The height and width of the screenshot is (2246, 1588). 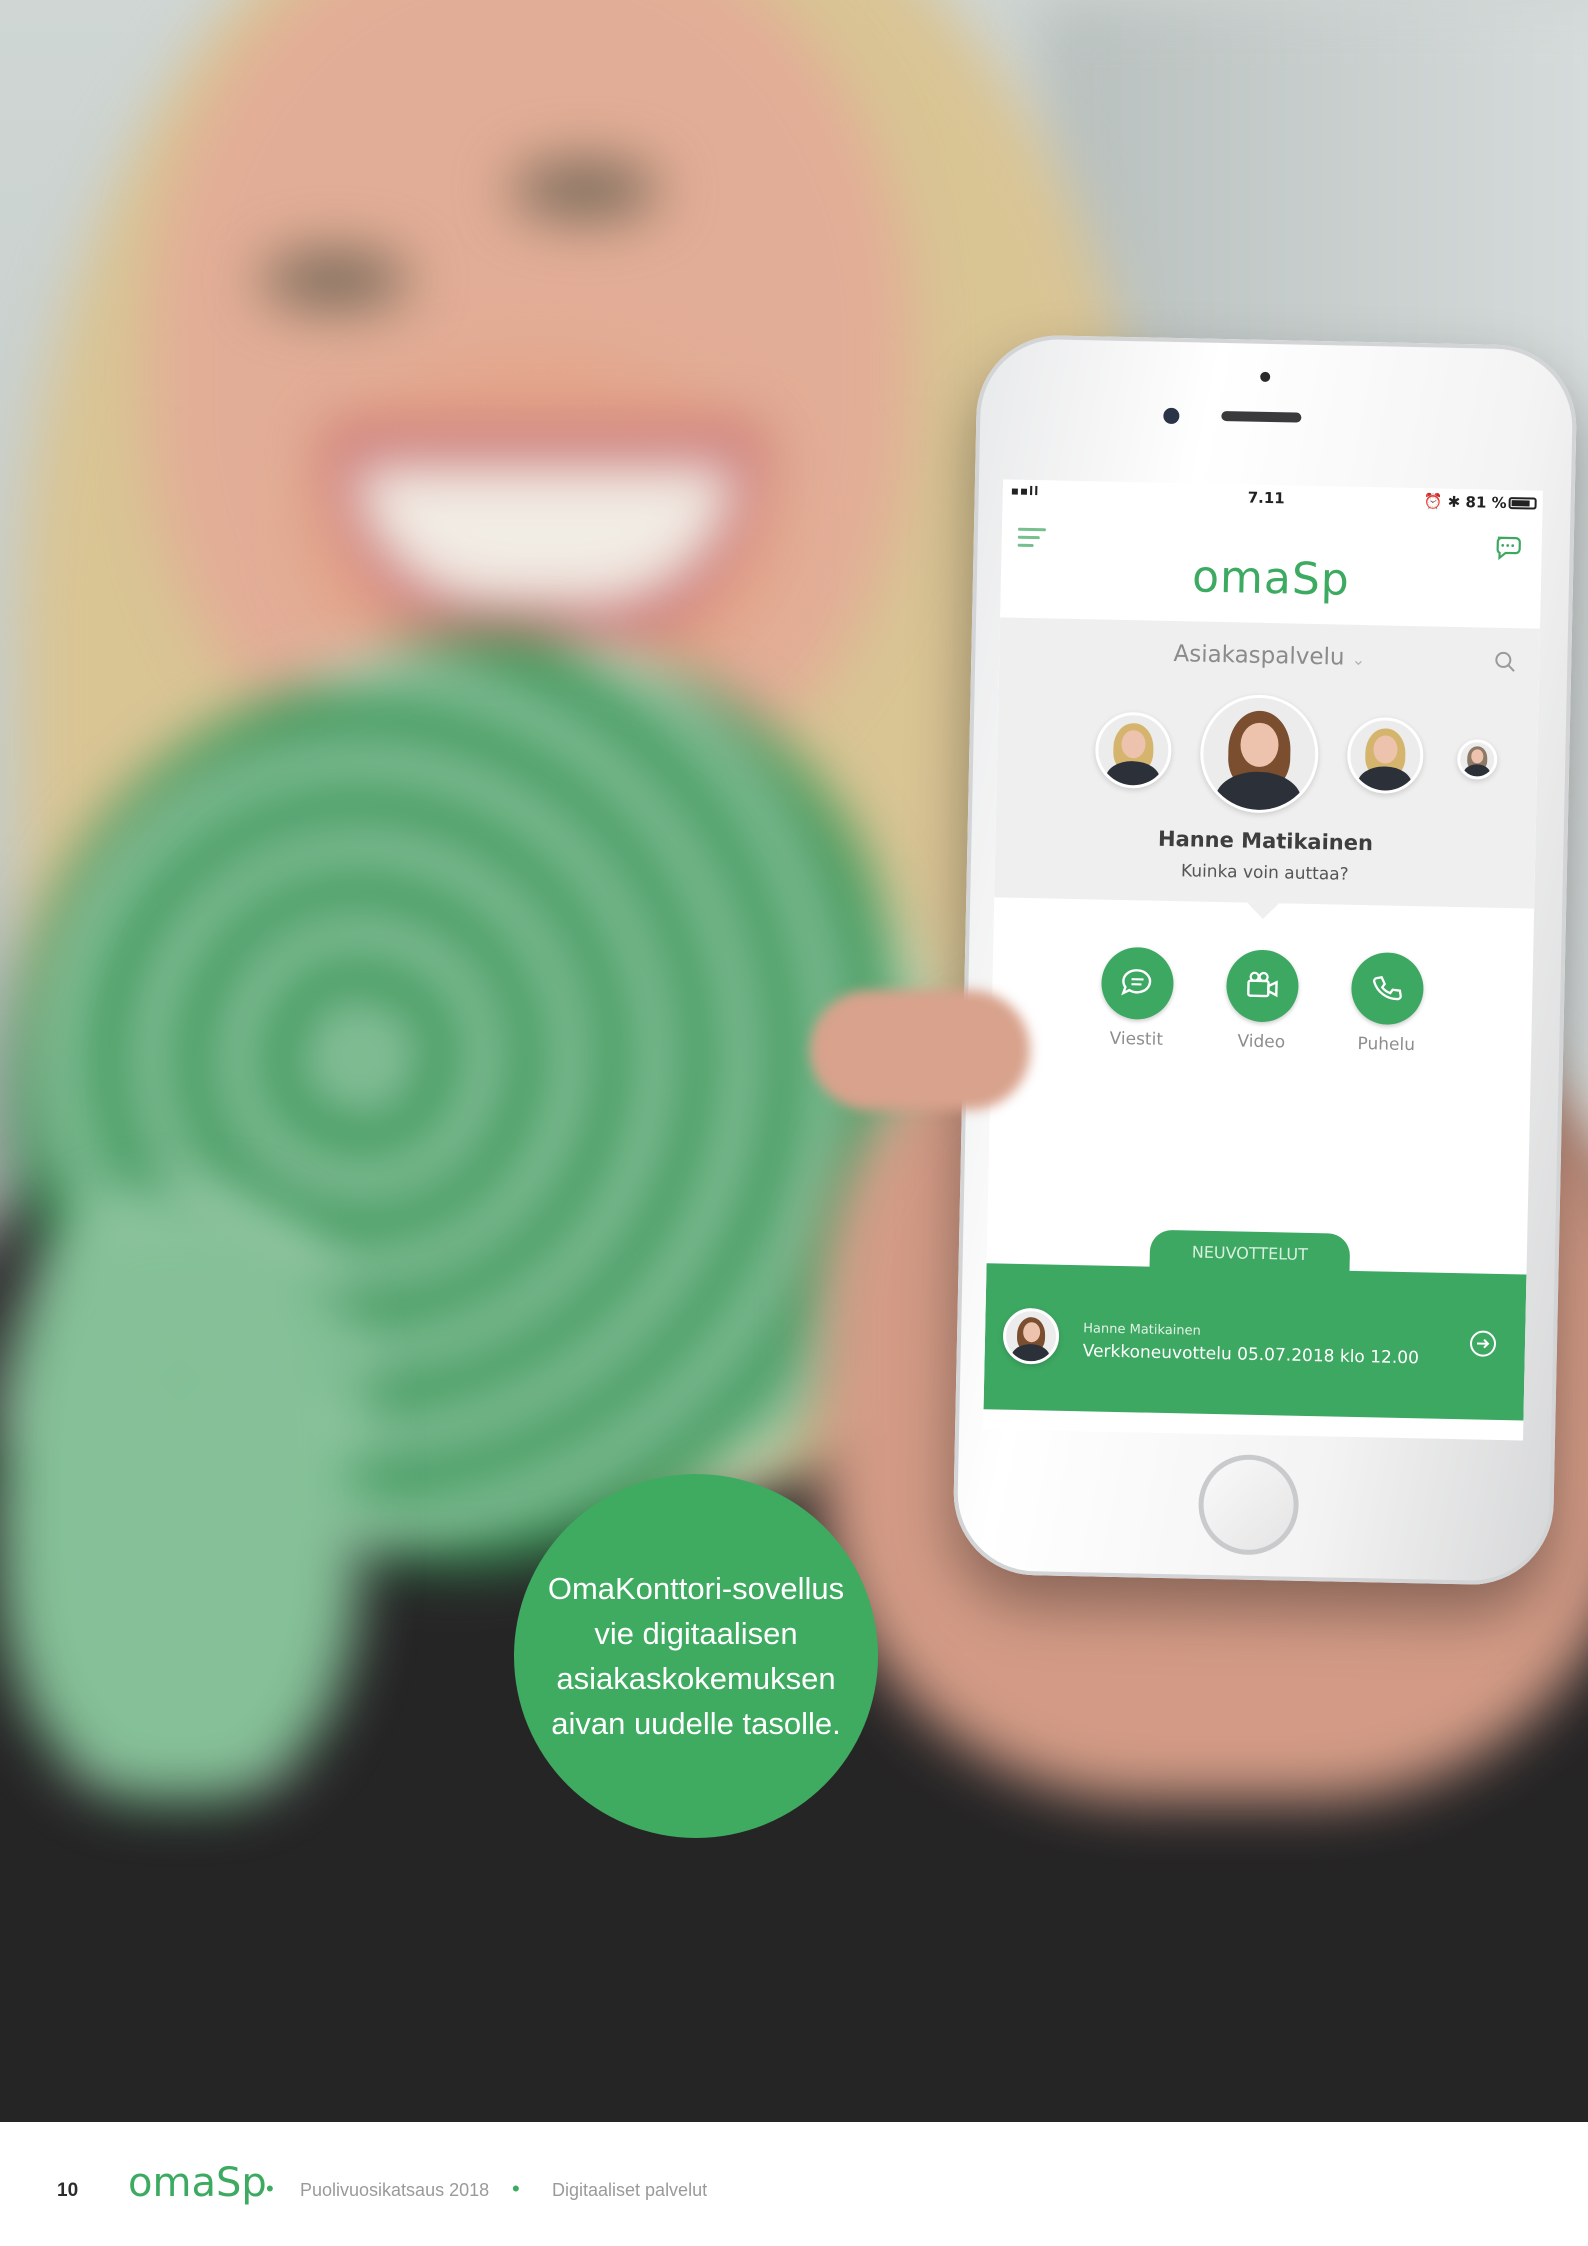 I want to click on video-label: Video, so click(x=1261, y=1042).